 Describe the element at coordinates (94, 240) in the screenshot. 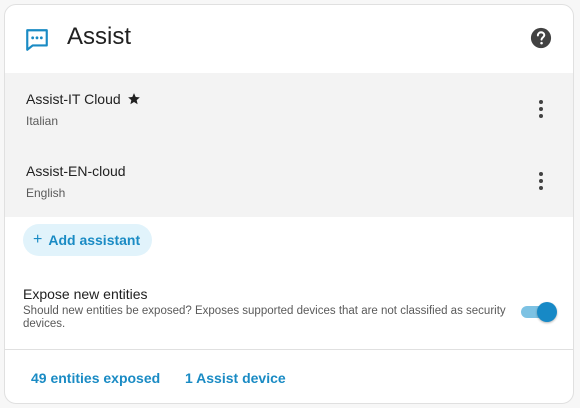

I see `add-assistant-label: Add assistant` at that location.